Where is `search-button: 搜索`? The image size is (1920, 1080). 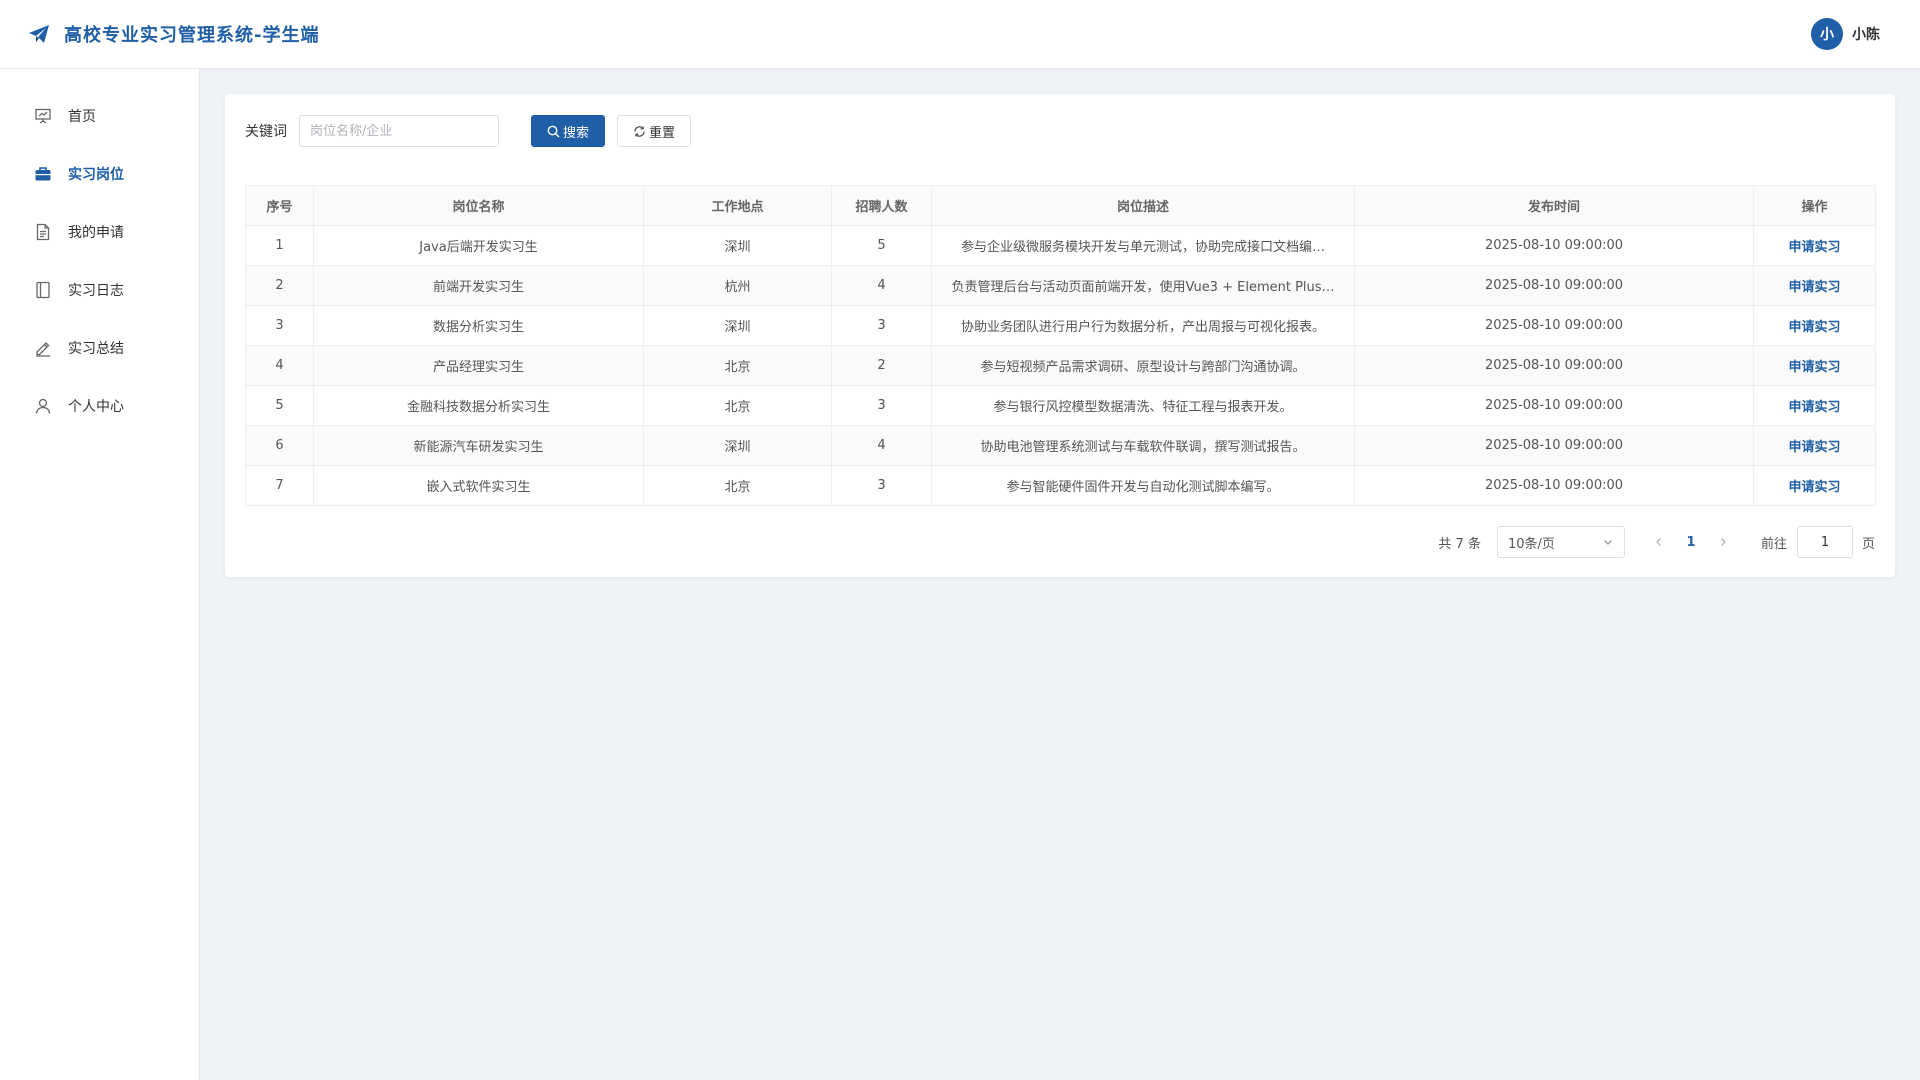 search-button: 搜索 is located at coordinates (568, 131).